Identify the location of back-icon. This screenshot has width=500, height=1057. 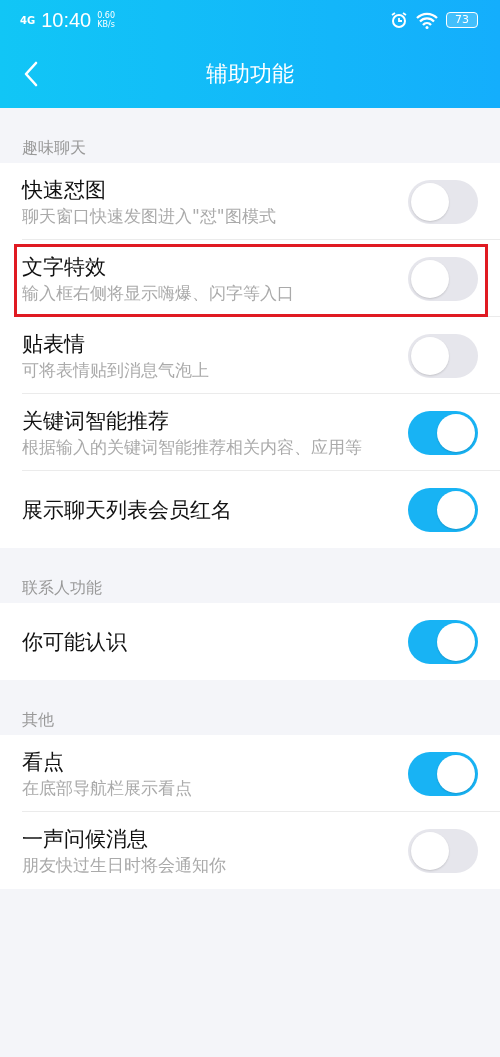
(31, 74).